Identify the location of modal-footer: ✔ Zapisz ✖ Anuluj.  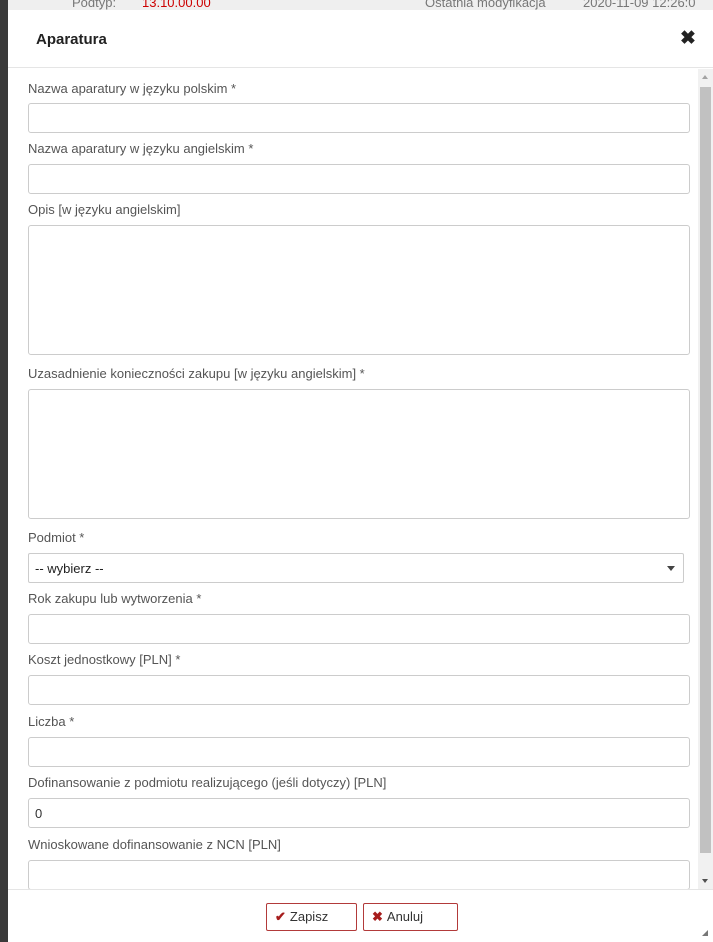
(360, 915).